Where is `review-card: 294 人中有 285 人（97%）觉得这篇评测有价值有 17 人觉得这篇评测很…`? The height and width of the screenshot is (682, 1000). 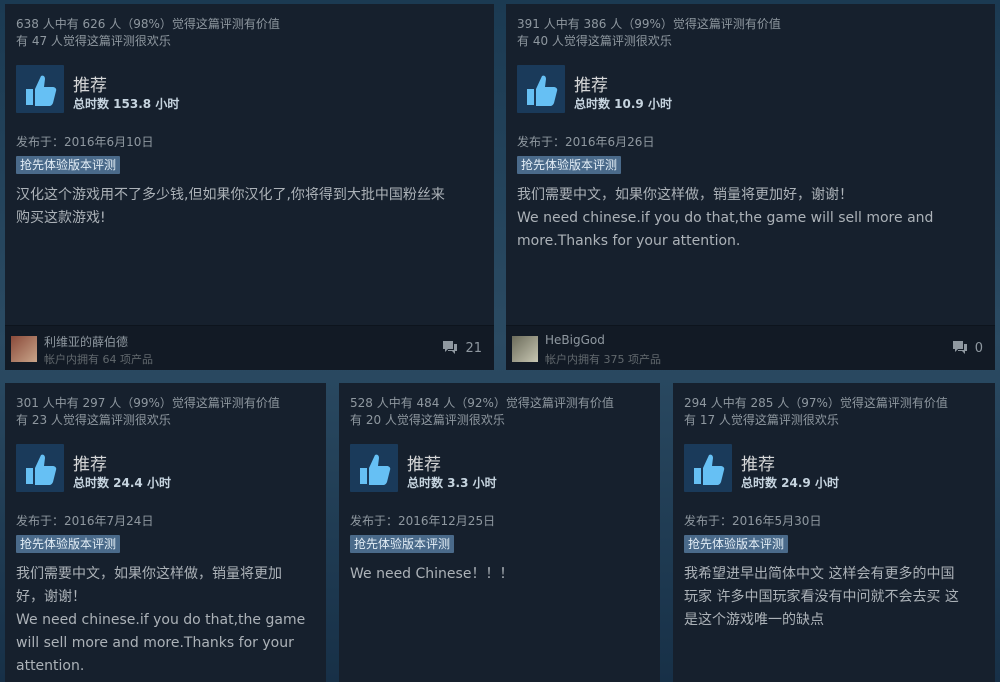
review-card: 294 人中有 285 人（97%）觉得这篇评测有价值有 17 人觉得这篇评测很… is located at coordinates (834, 532).